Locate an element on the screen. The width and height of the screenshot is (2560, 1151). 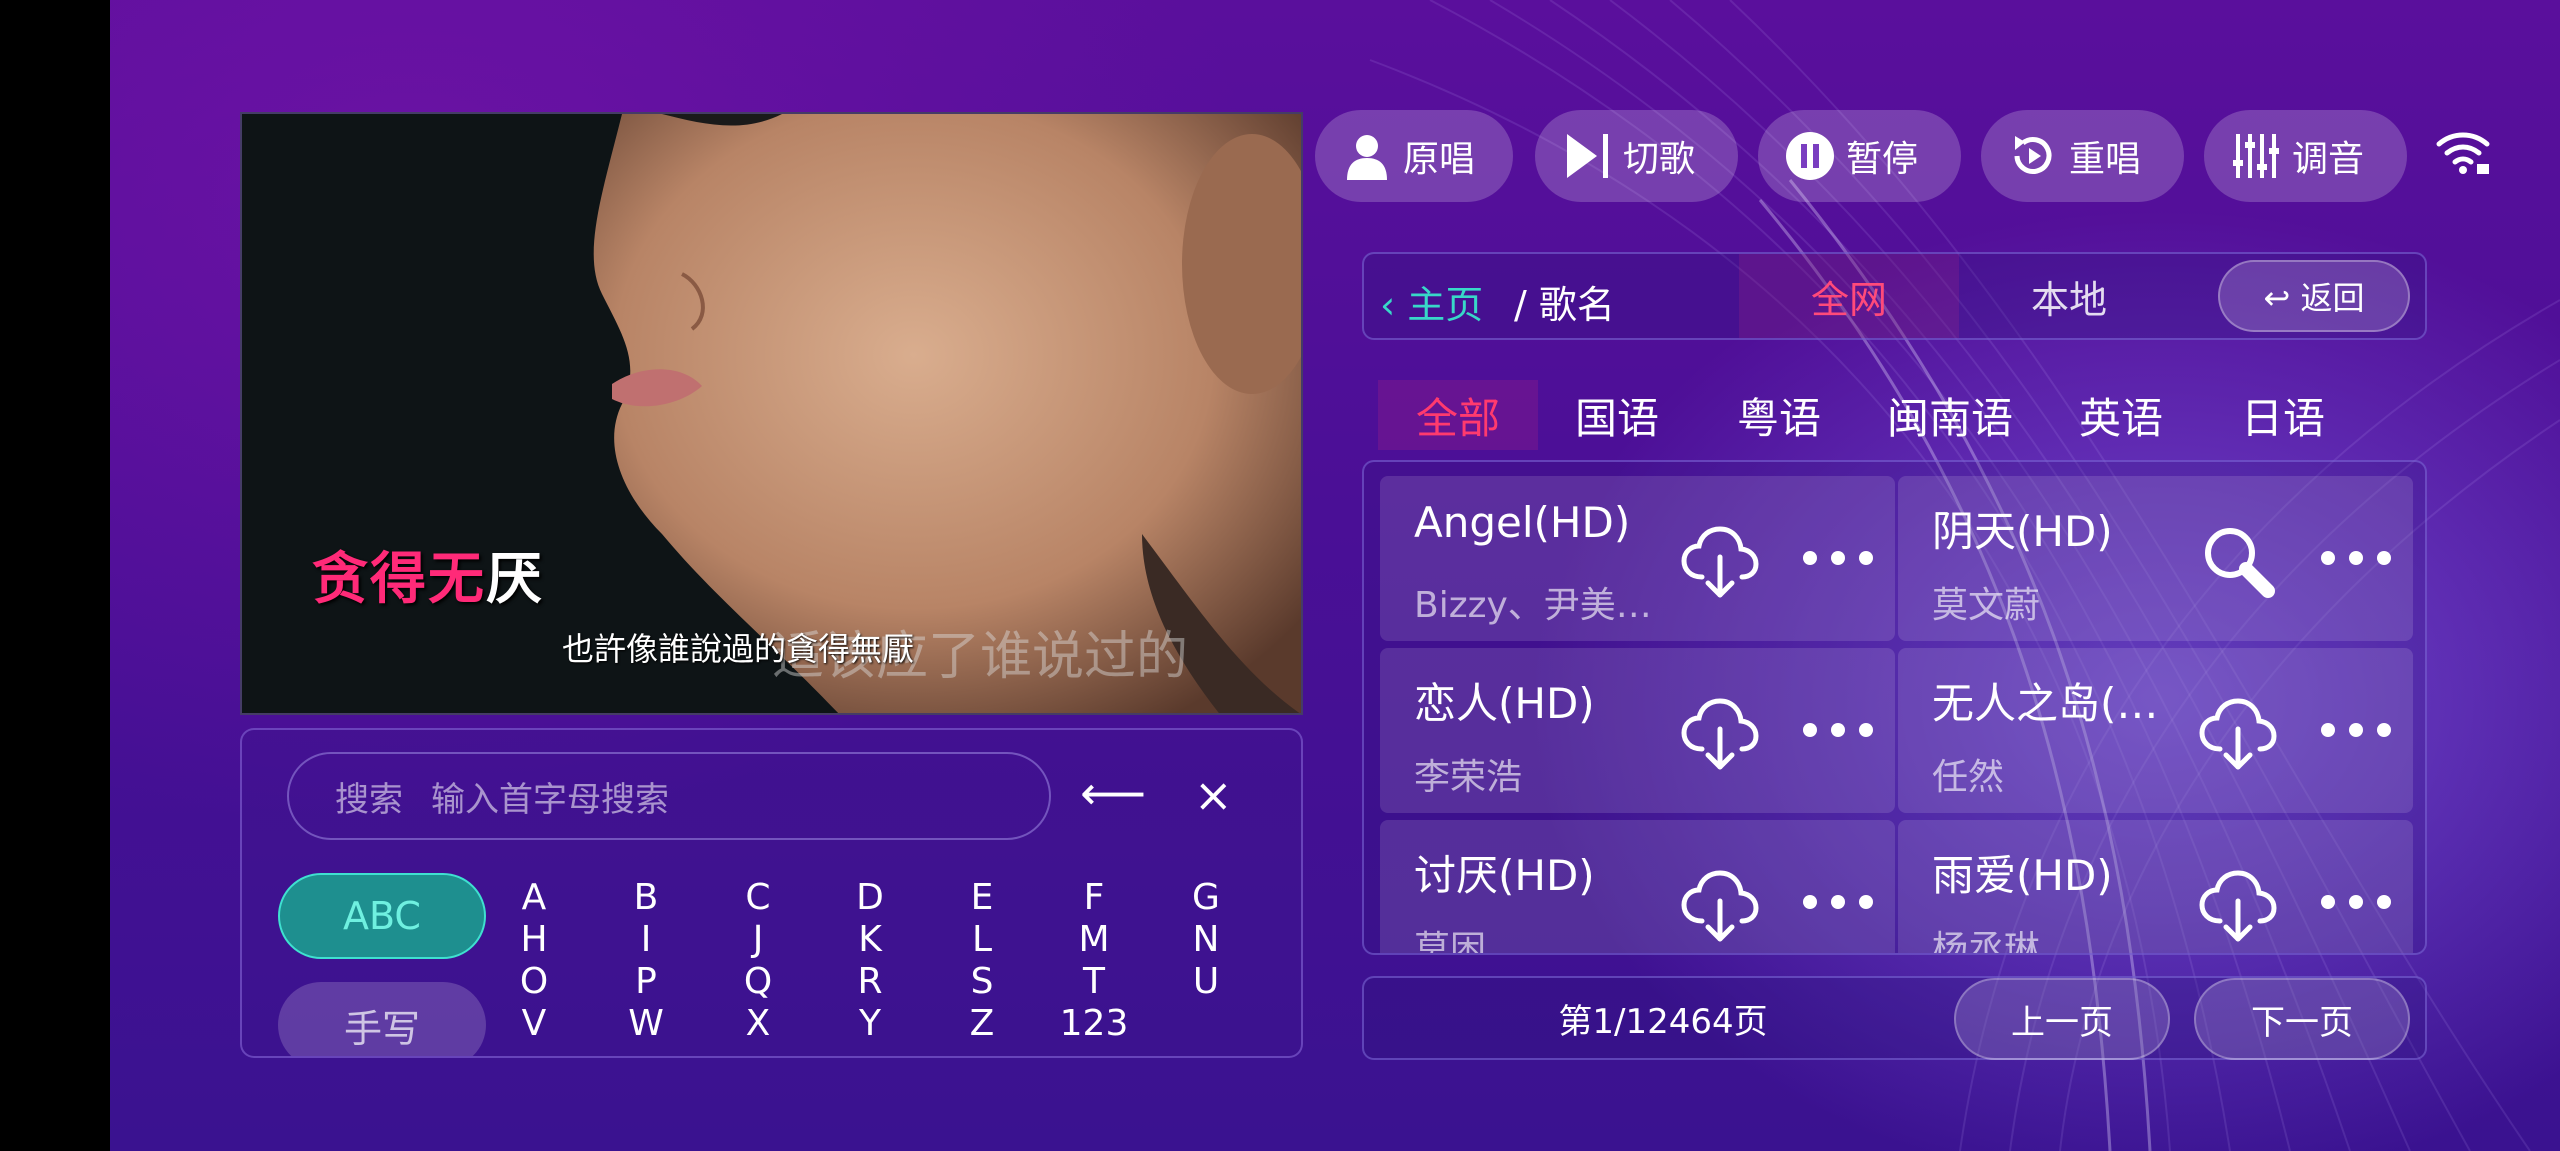
mode-handwriting-button: 手写 is located at coordinates (382, 1019).